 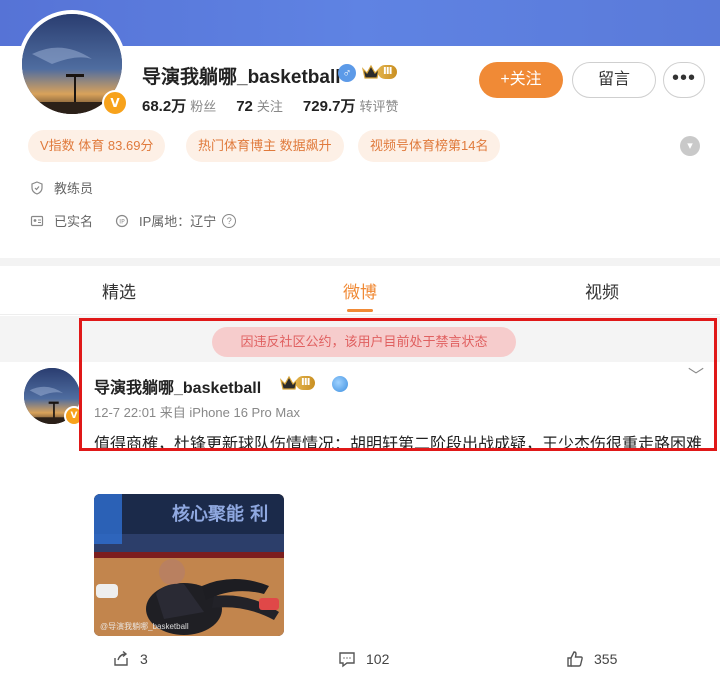 I want to click on shield-icon, so click(x=37, y=187).